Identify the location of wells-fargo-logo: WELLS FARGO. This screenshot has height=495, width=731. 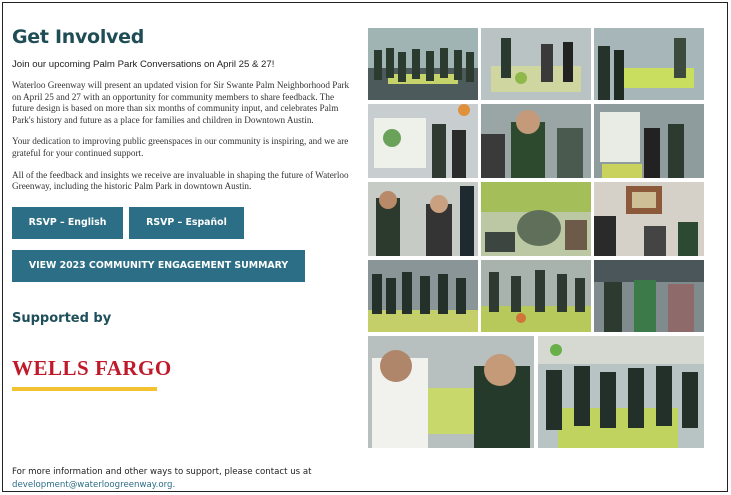
(92, 367).